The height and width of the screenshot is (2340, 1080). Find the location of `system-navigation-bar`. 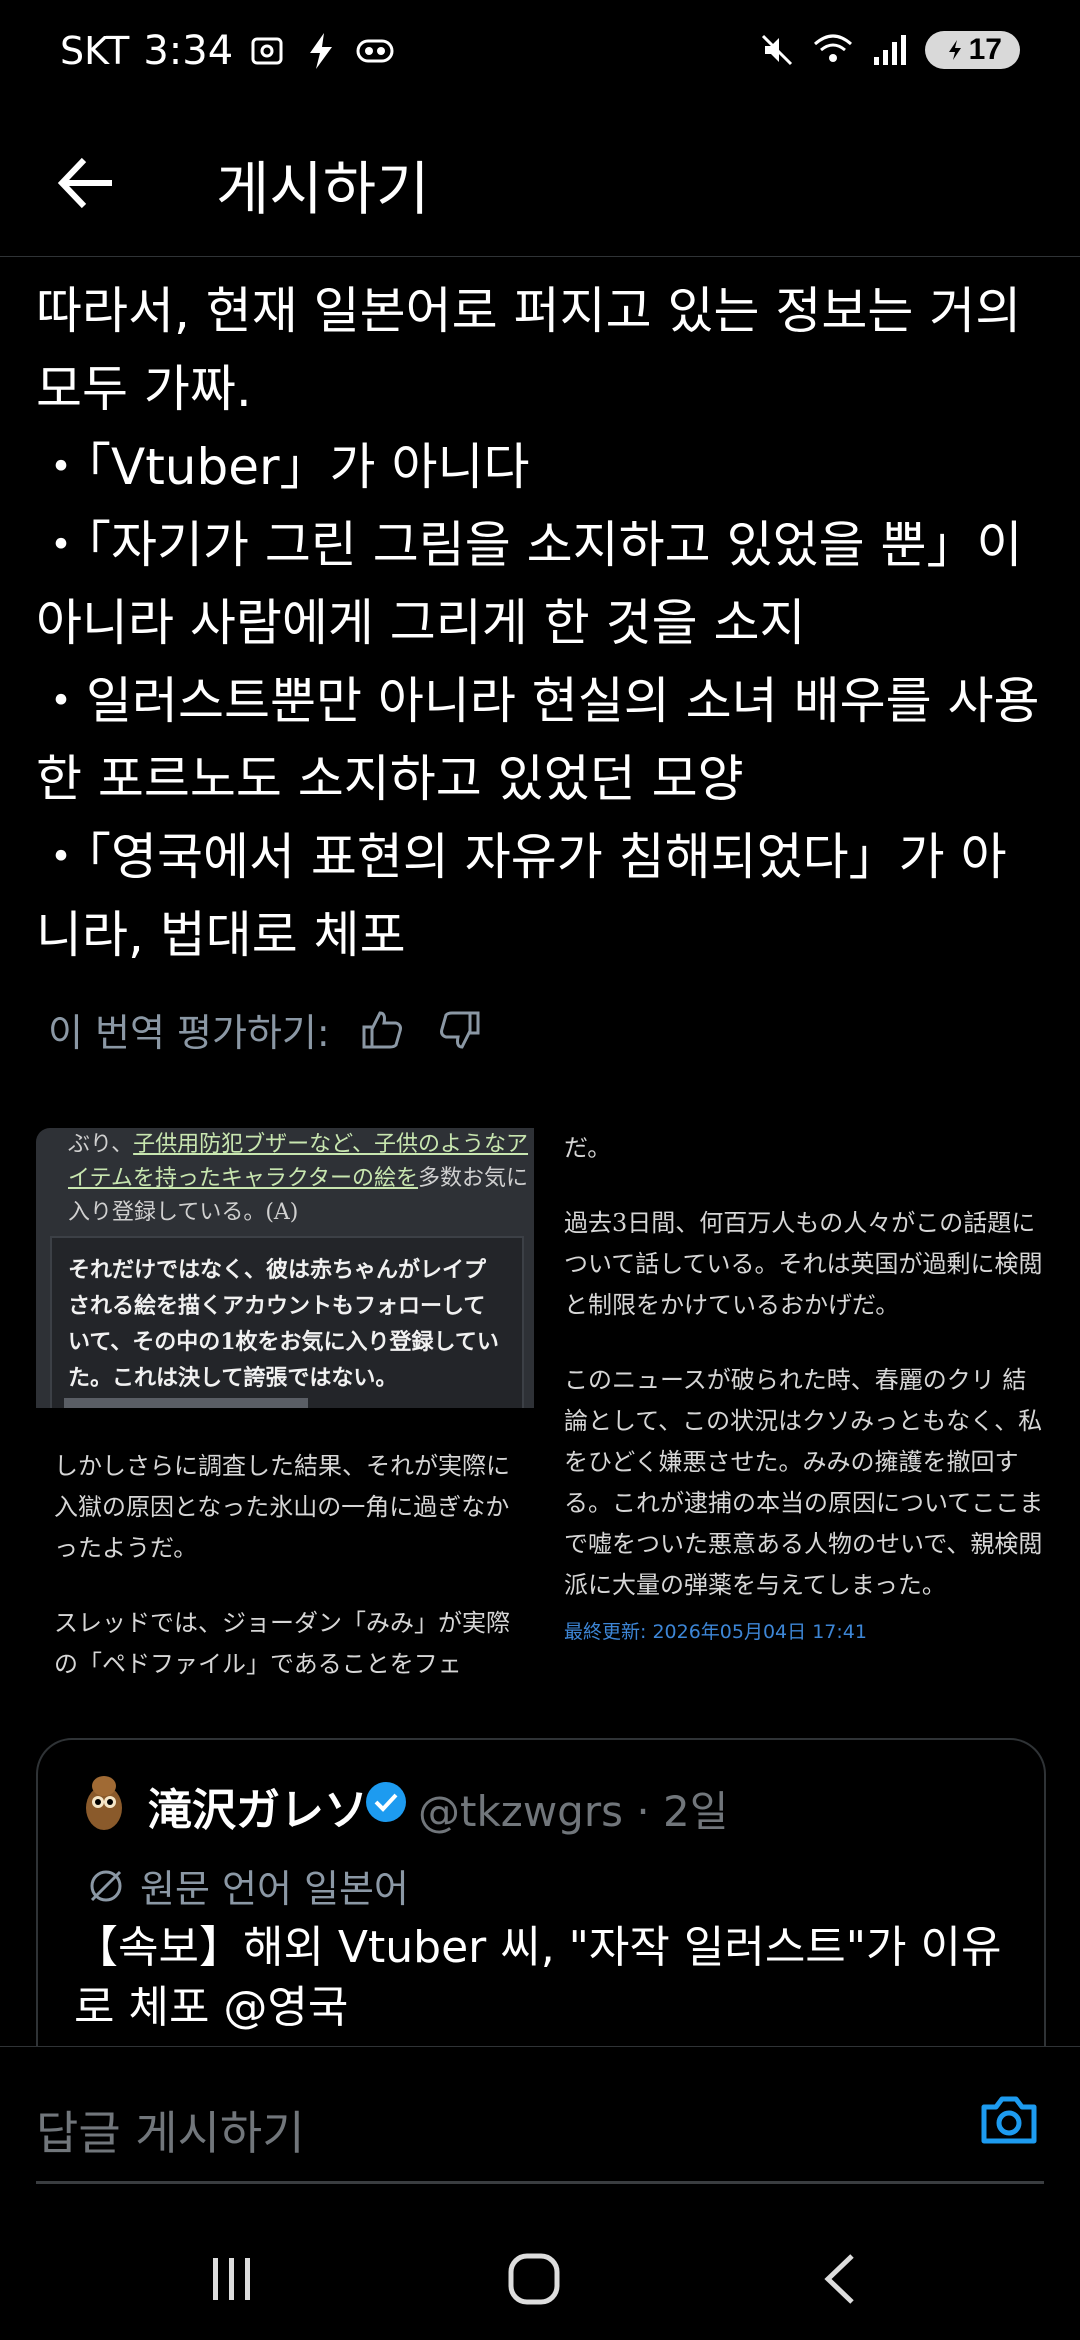

system-navigation-bar is located at coordinates (540, 2277).